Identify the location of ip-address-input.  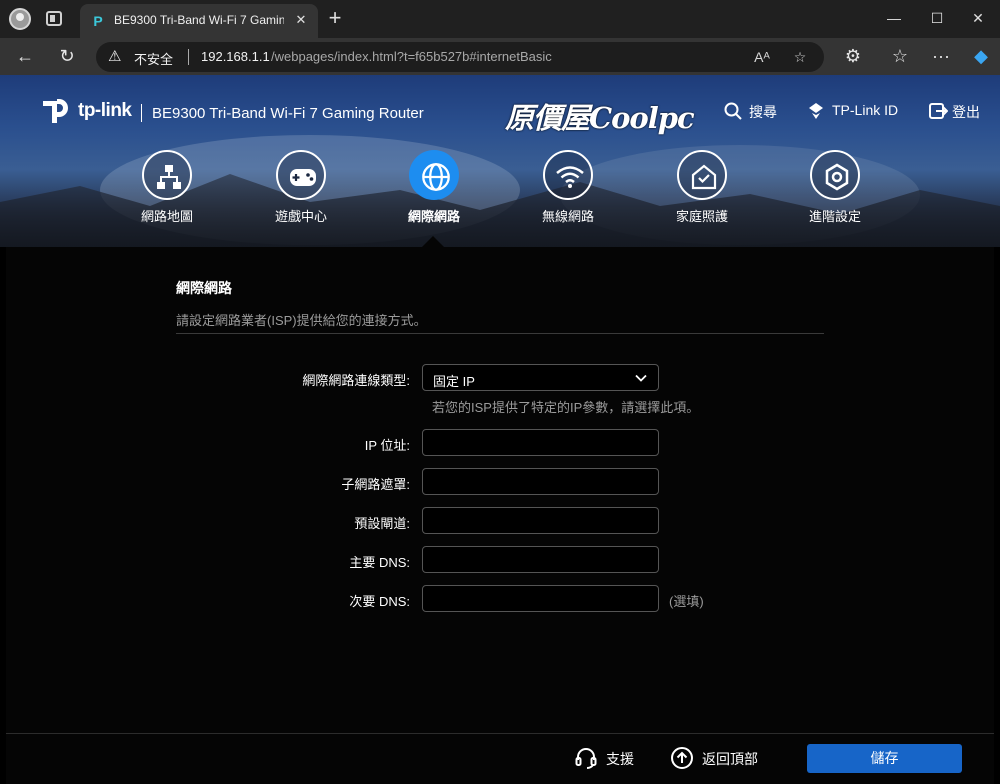
(540, 442).